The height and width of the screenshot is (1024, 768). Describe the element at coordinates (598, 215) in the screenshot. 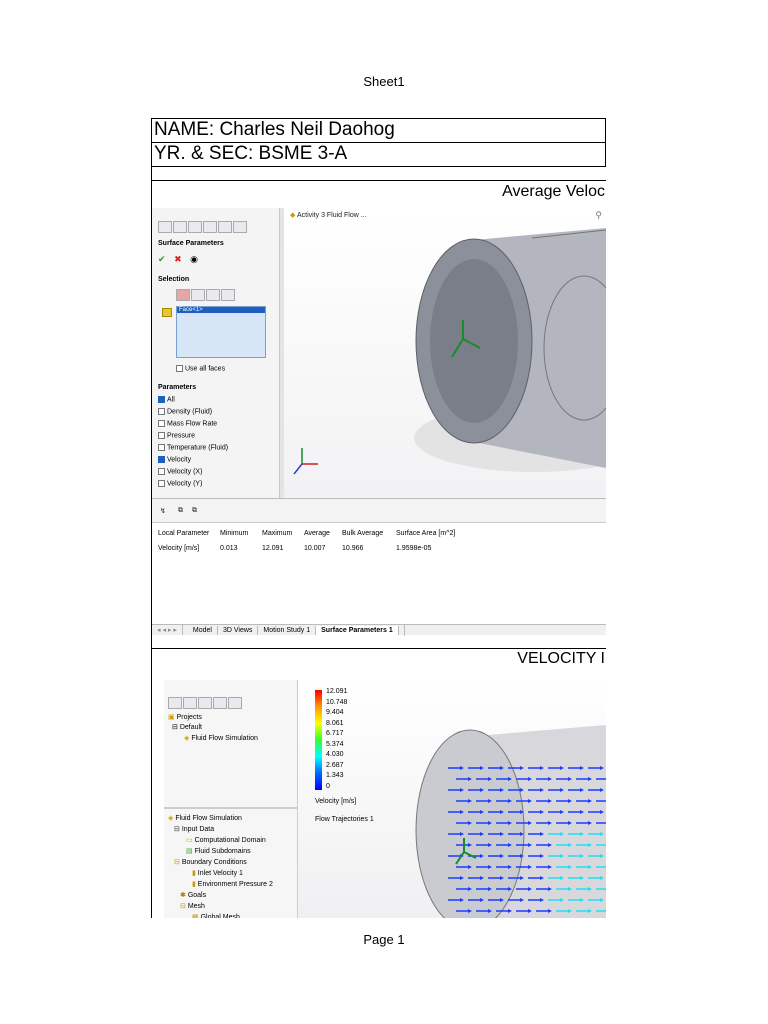

I see `search-icon: ⚲` at that location.